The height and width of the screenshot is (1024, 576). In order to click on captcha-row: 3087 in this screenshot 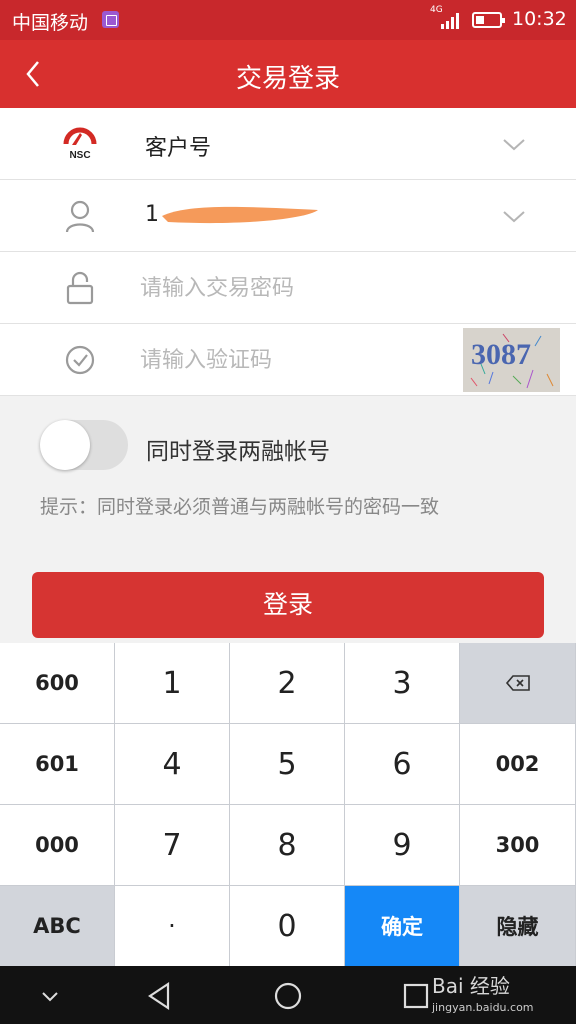, I will do `click(288, 360)`.